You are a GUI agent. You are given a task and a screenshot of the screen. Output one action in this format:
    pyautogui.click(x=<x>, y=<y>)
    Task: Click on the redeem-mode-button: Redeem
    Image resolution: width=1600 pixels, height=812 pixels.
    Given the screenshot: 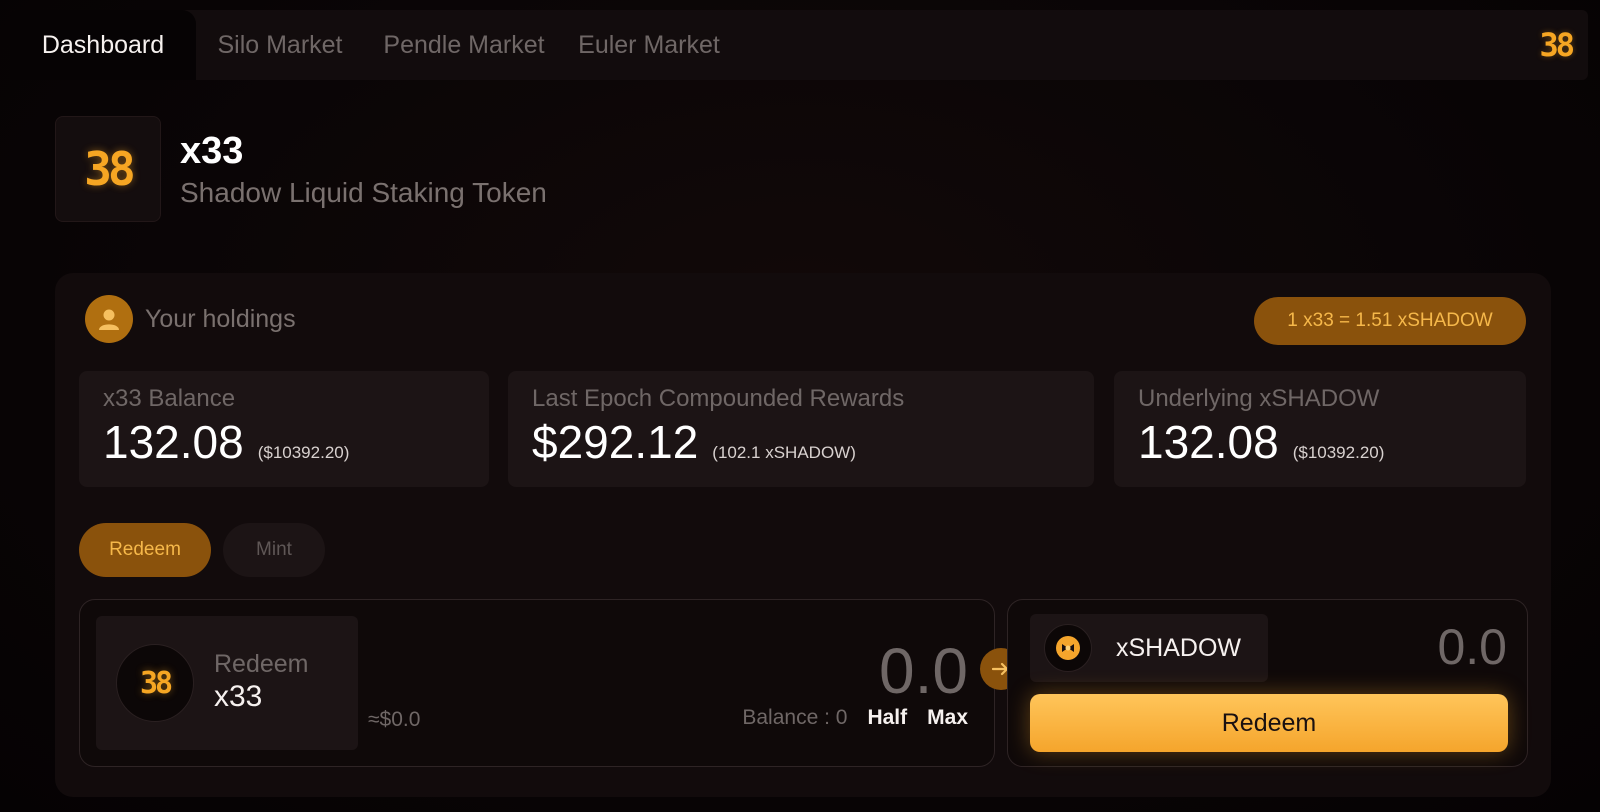 What is the action you would take?
    pyautogui.click(x=145, y=550)
    